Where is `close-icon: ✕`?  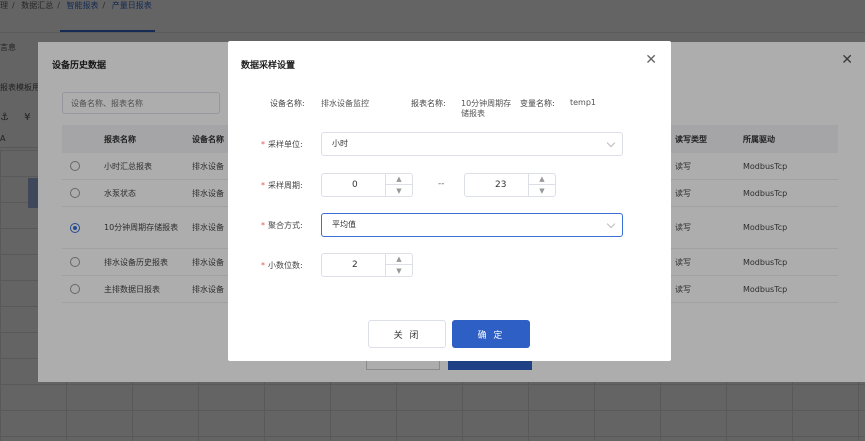
close-icon: ✕ is located at coordinates (651, 60).